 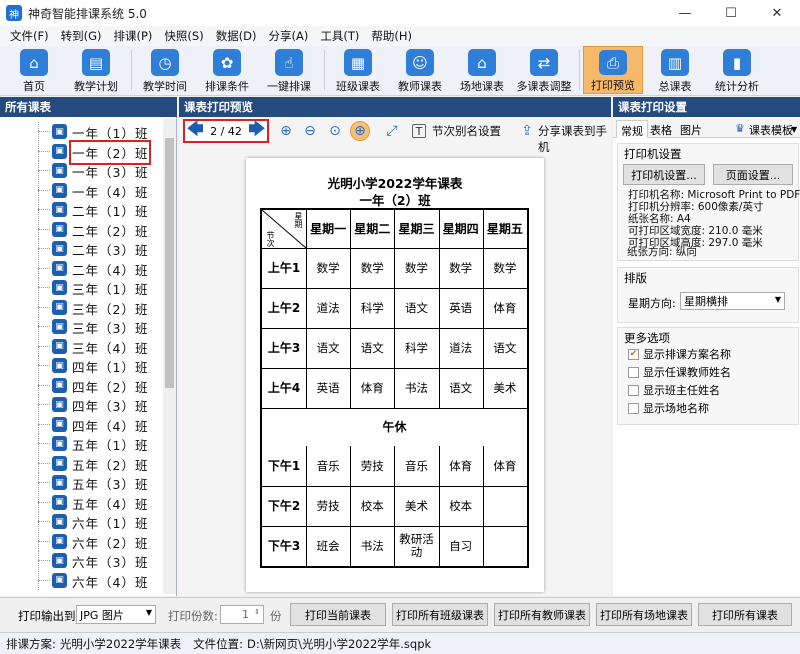 What do you see at coordinates (372, 387) in the screenshot?
I see `schedule-cell: 体育` at bounding box center [372, 387].